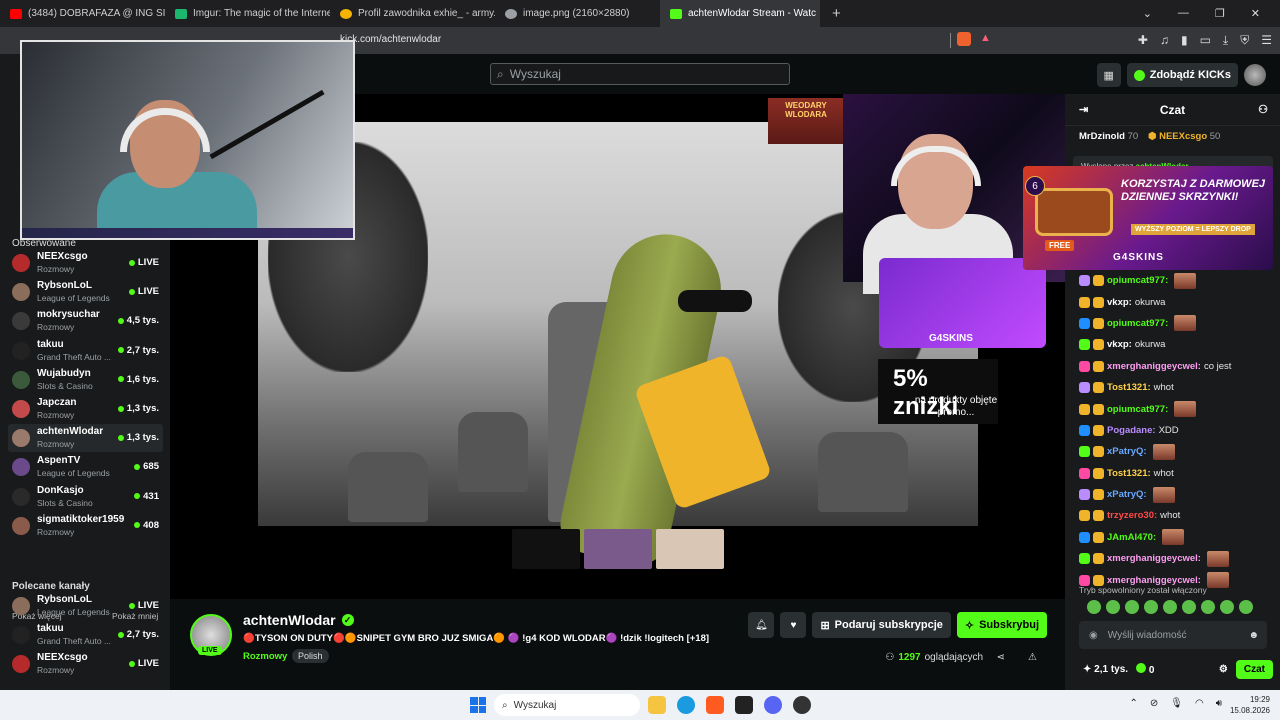  I want to click on browser-tab: Imgur: The magic of the Internet, so click(247, 13).